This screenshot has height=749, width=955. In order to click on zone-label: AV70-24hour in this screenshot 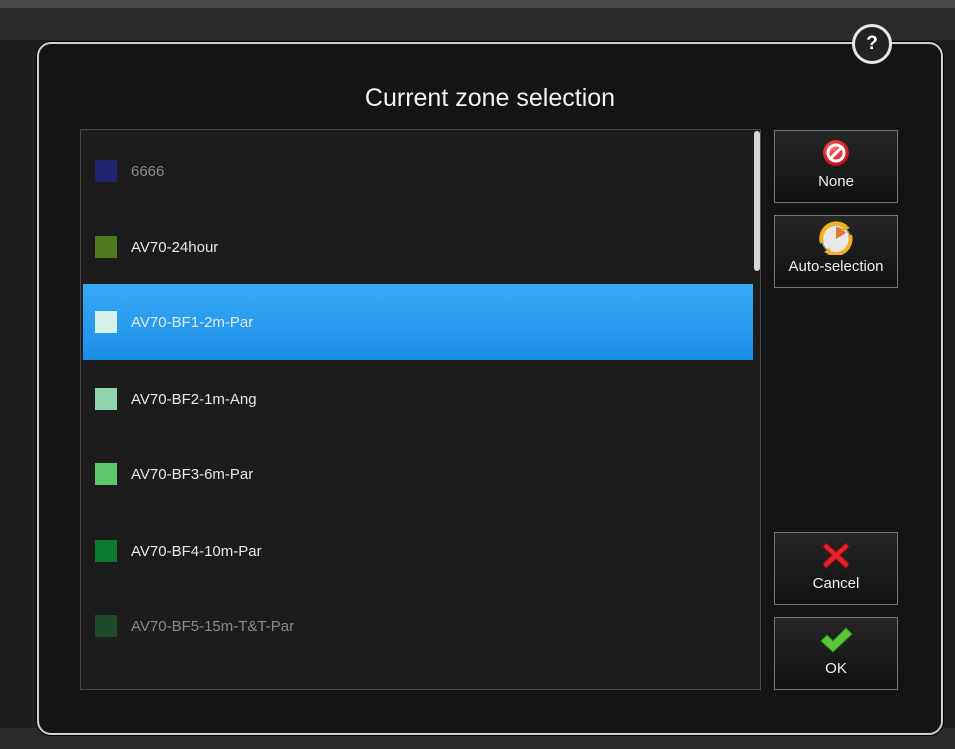, I will do `click(175, 247)`.